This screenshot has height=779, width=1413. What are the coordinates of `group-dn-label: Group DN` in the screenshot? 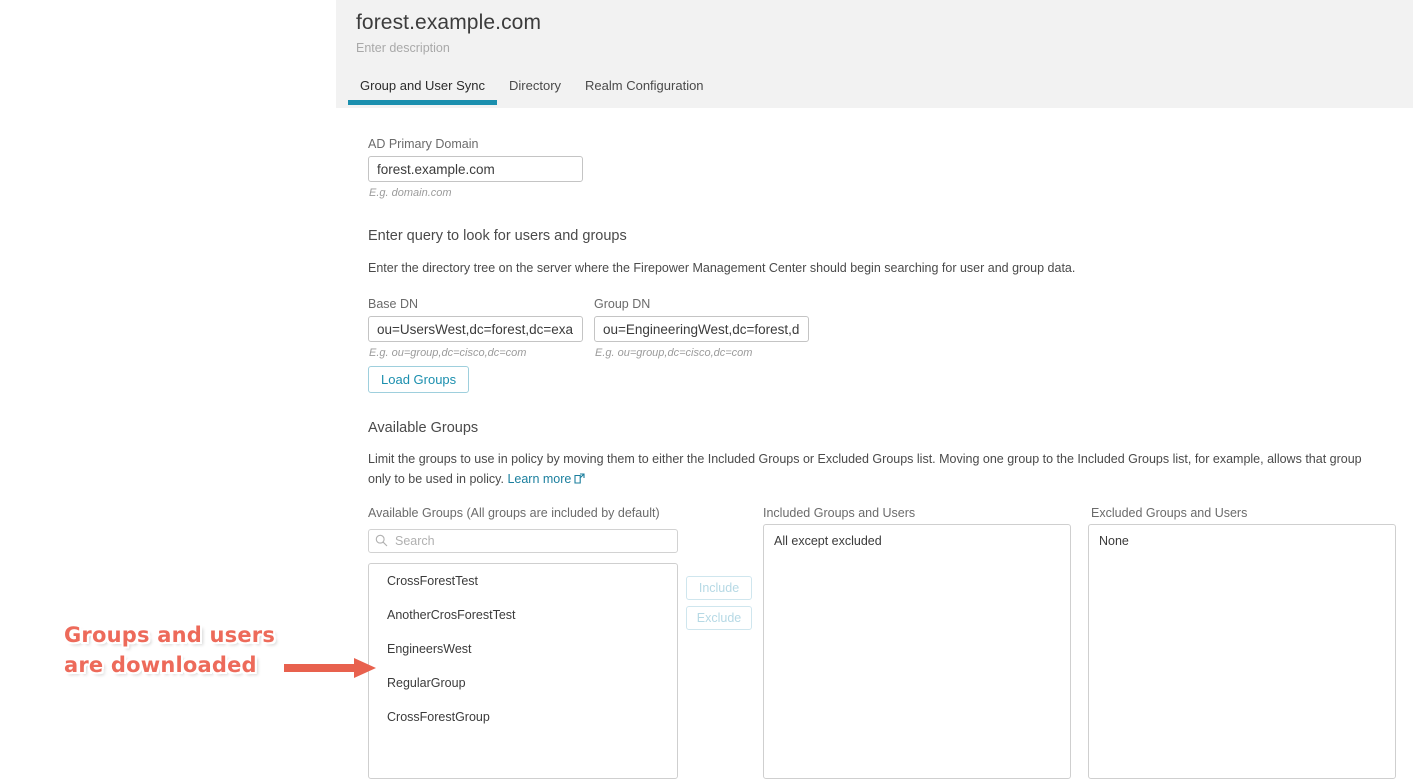 It's located at (622, 304).